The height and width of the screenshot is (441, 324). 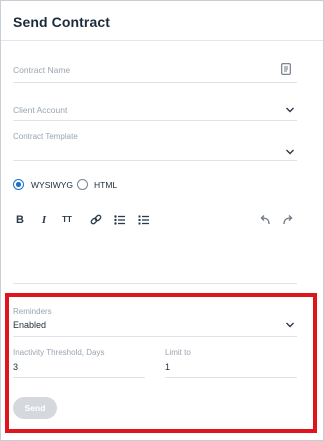 What do you see at coordinates (42, 70) in the screenshot?
I see `contract-name-placeholder: Contract Name` at bounding box center [42, 70].